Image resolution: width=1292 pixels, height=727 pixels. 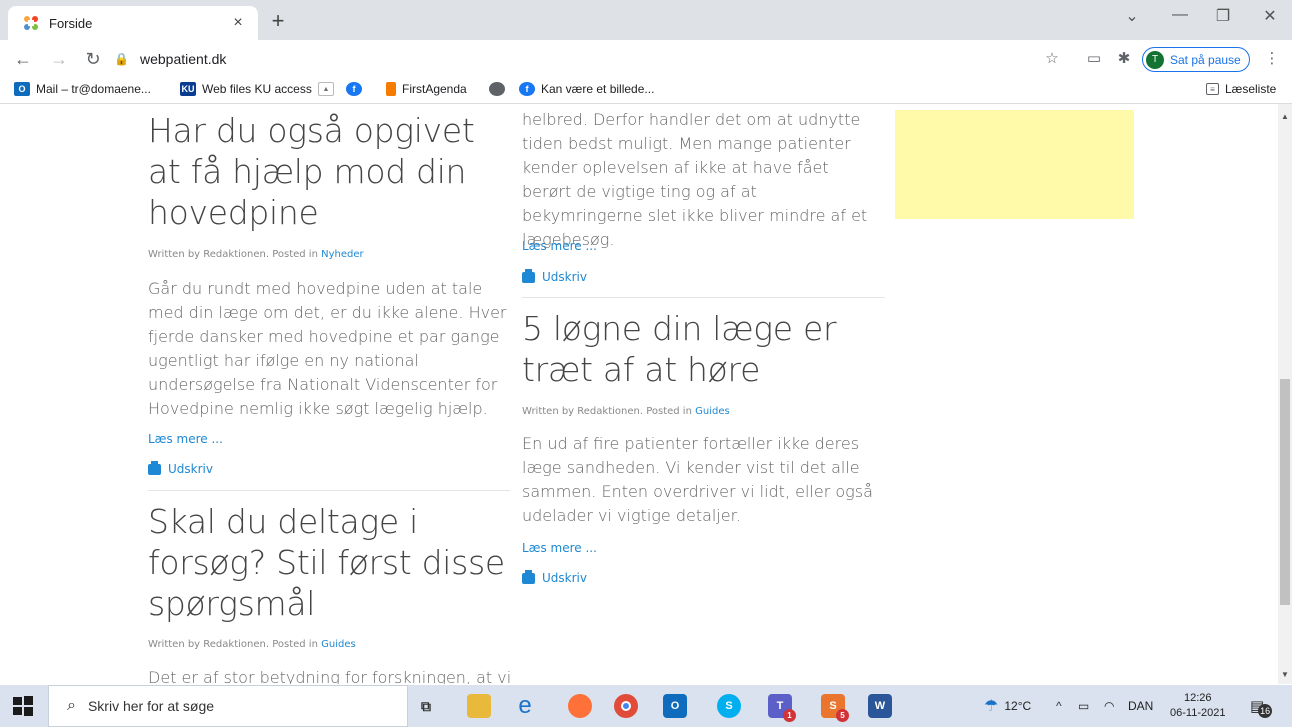 What do you see at coordinates (238, 23) in the screenshot?
I see `tab-close-icon: ×` at bounding box center [238, 23].